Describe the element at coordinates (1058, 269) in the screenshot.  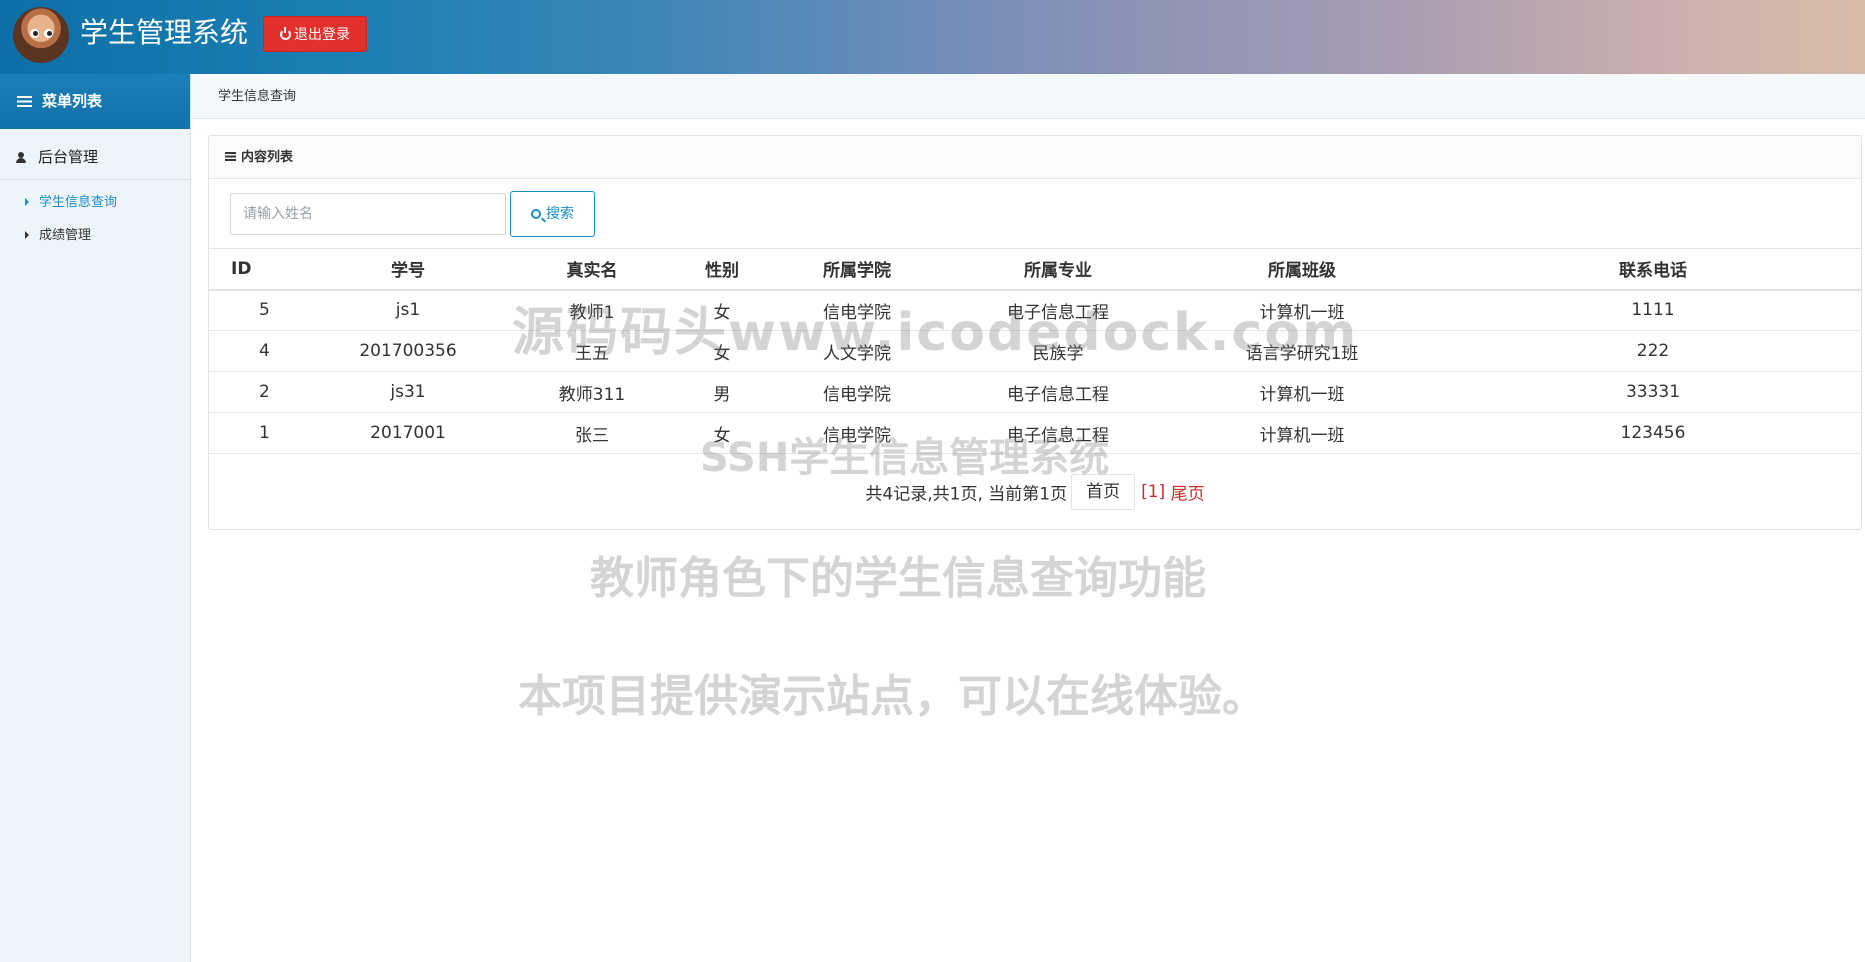
I see `column-header: 所属专业` at that location.